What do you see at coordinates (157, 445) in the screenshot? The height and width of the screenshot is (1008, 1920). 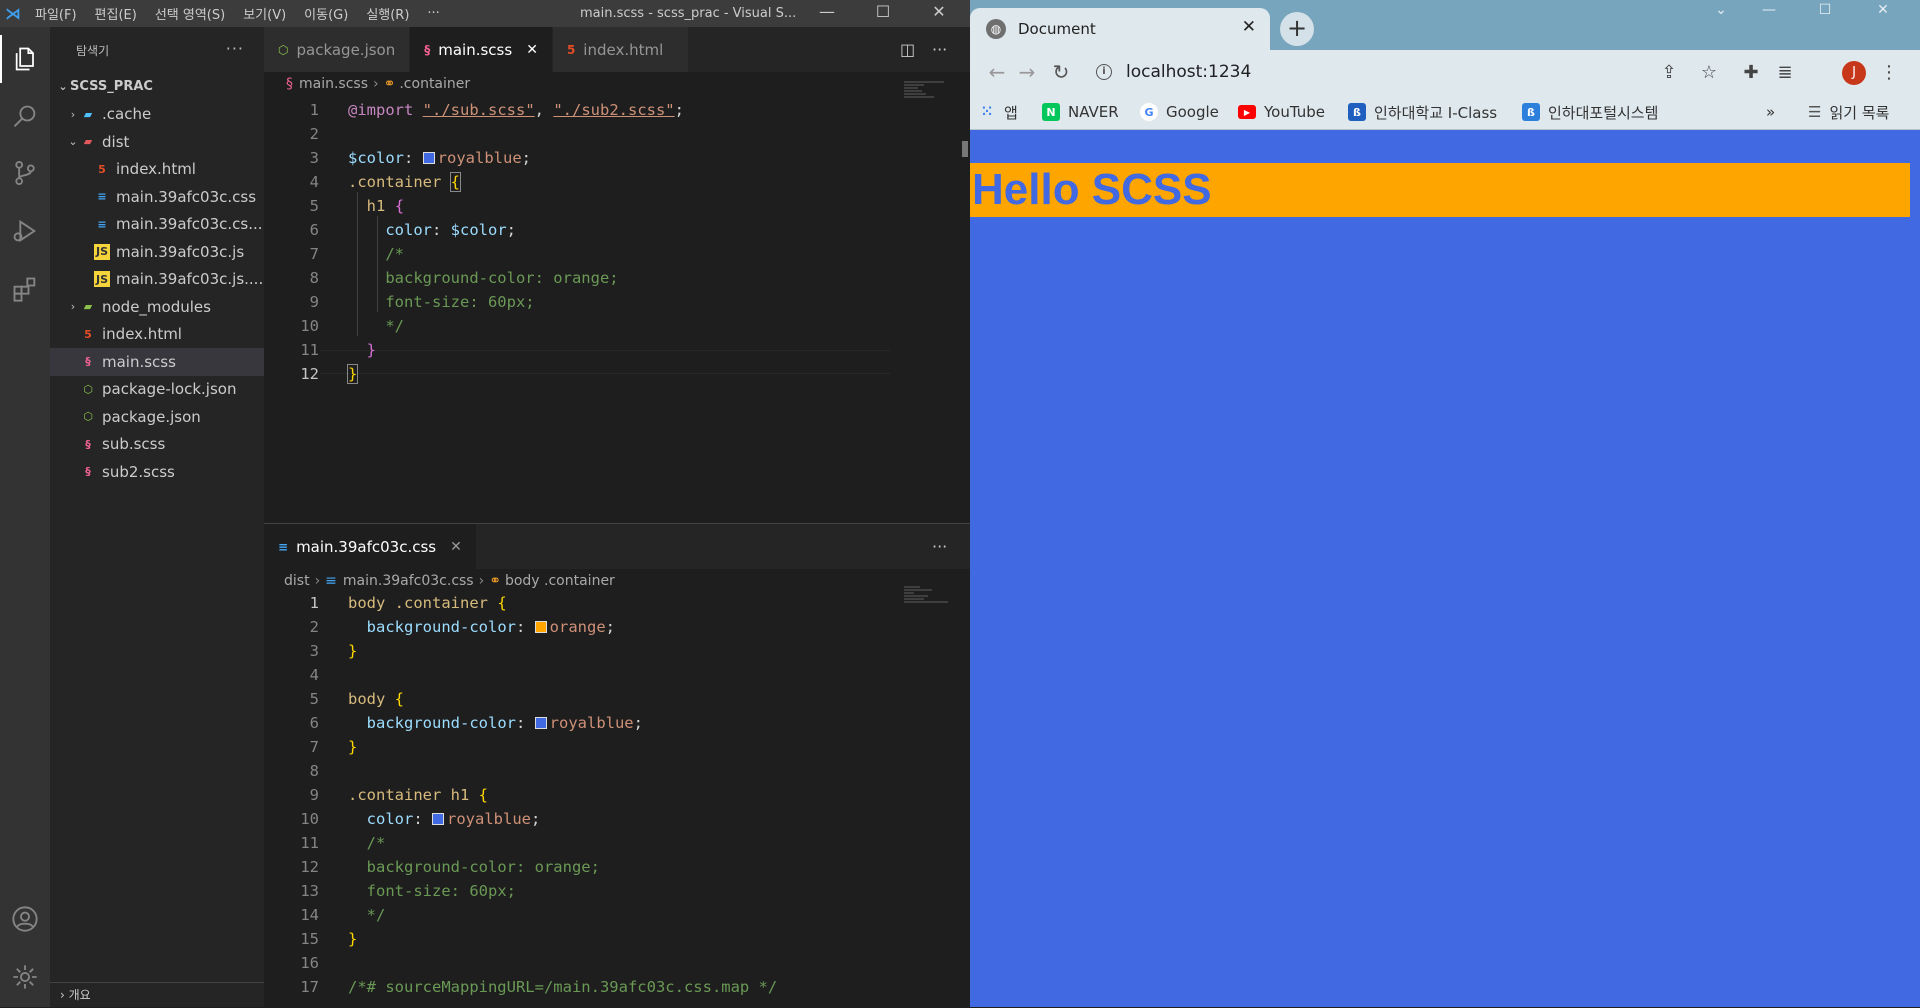 I see `tree-item-sub-scss: § sub.scss` at bounding box center [157, 445].